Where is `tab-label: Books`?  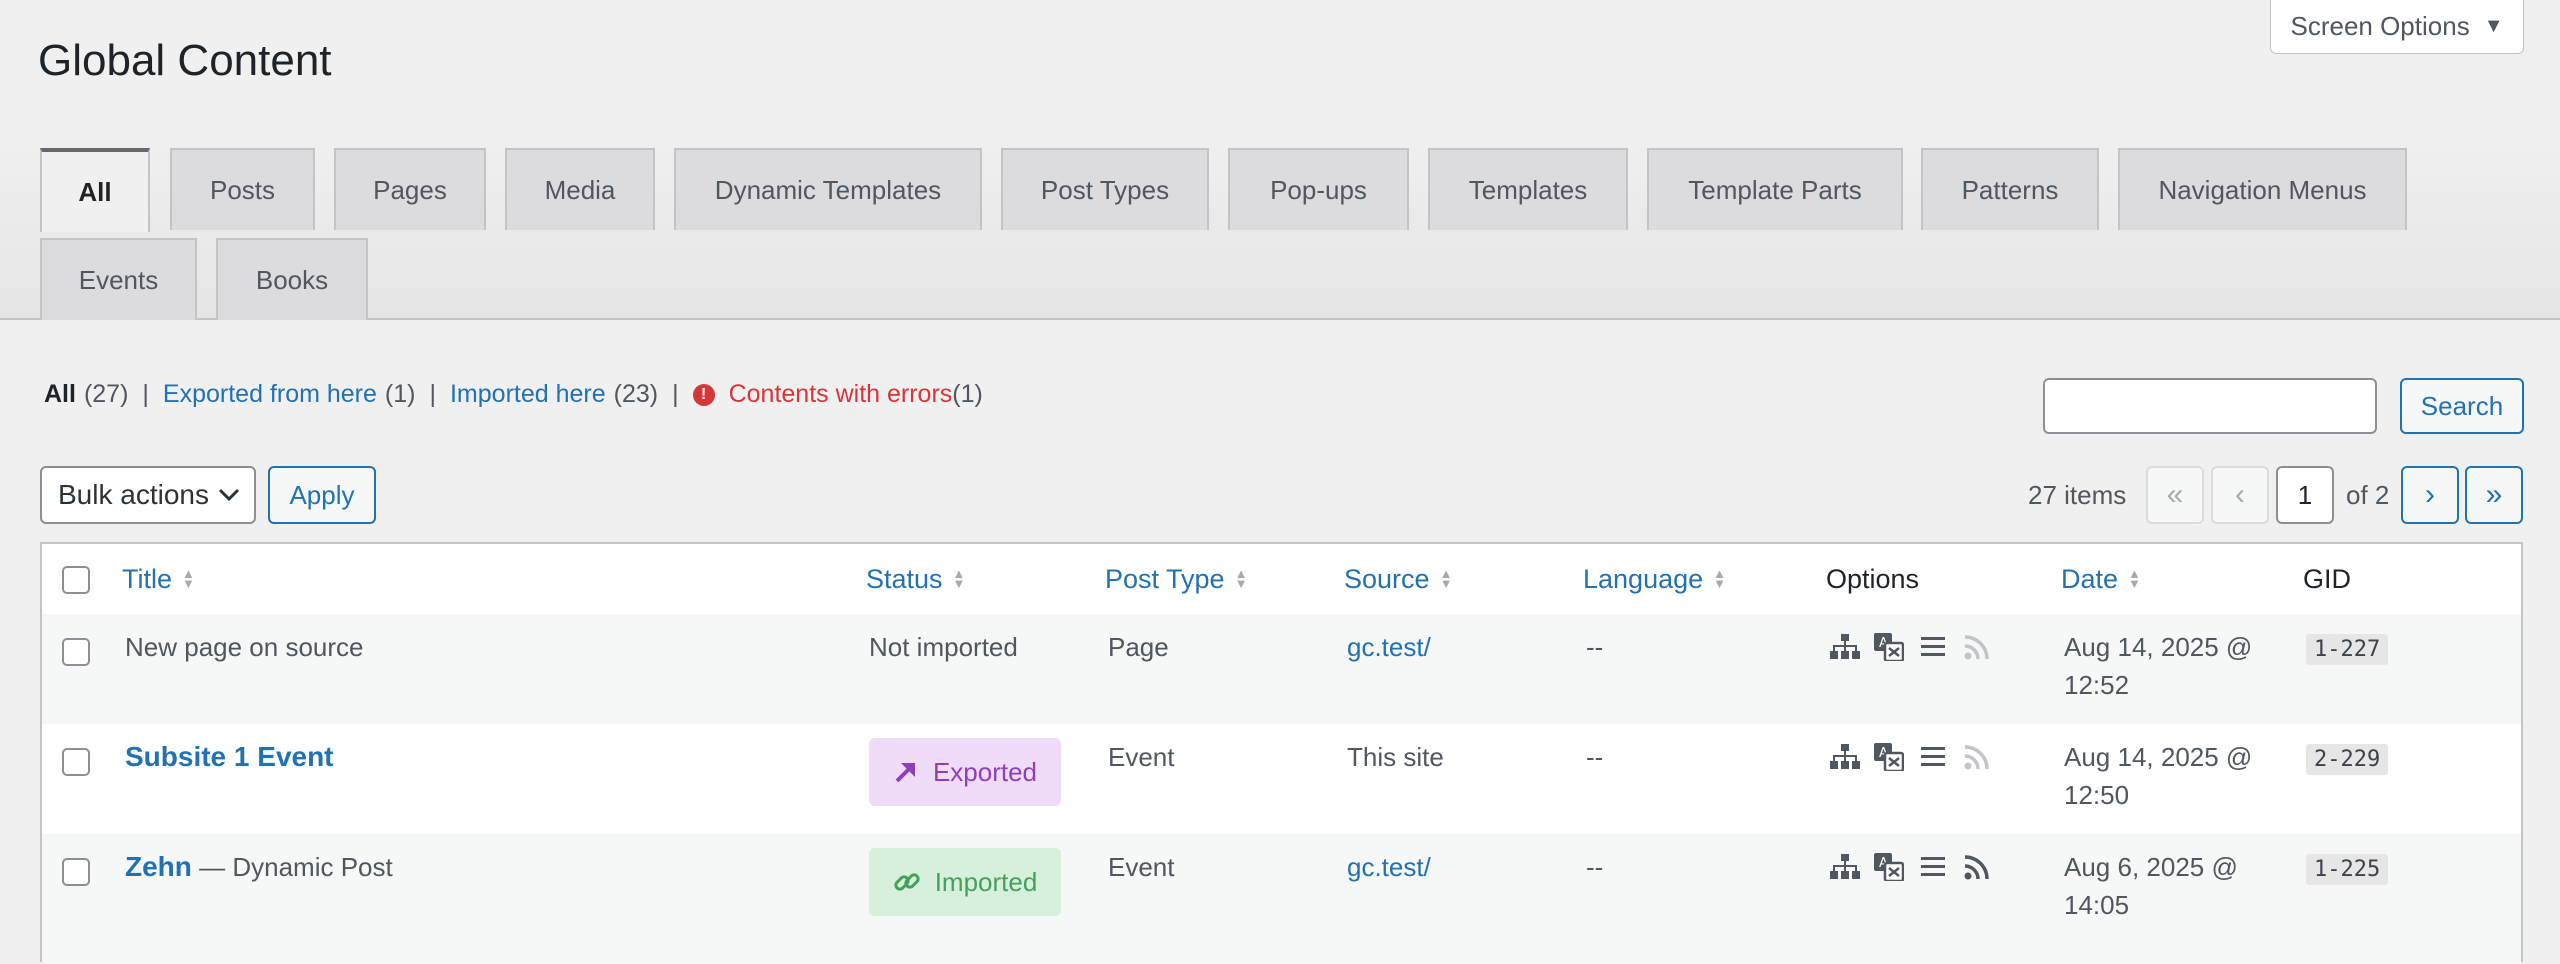
tab-label: Books is located at coordinates (292, 279).